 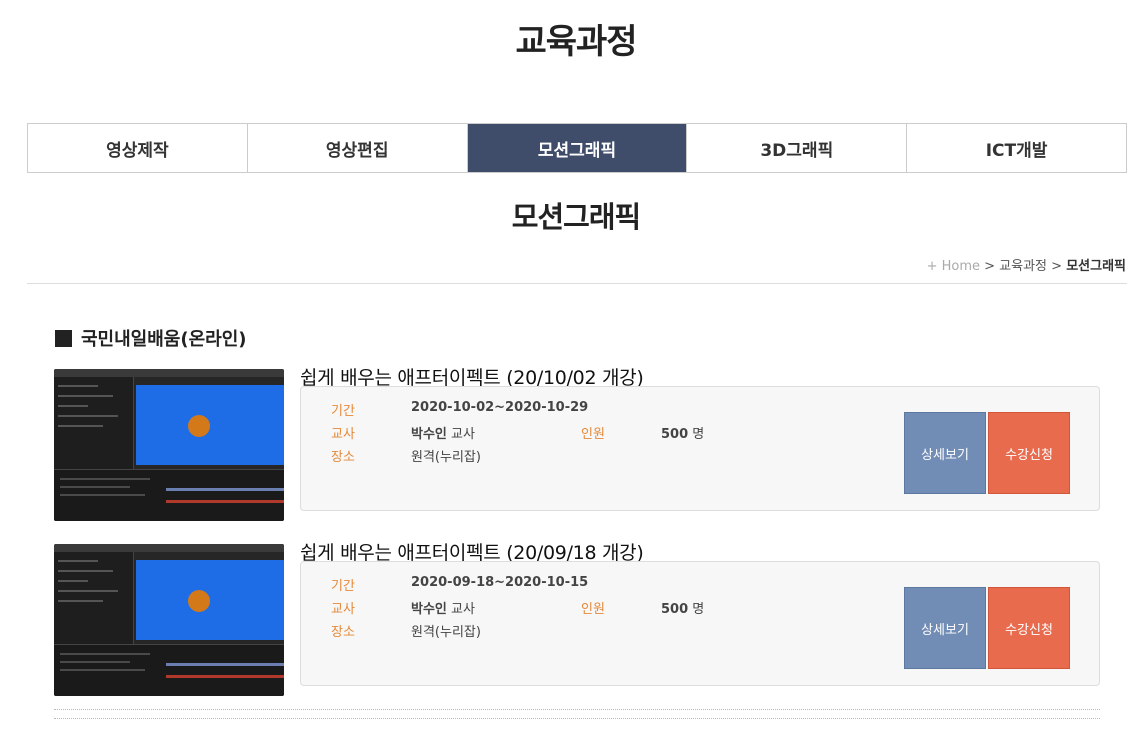 I want to click on period-value: 2020-10-02~2020-10-29, so click(x=500, y=407).